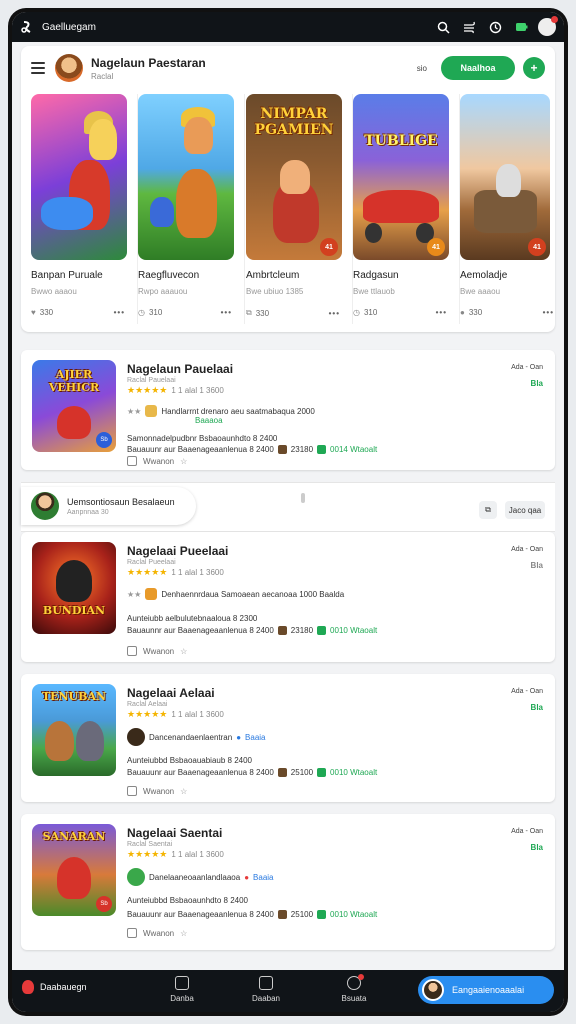  I want to click on stat-value: 0010 Wtaoalt, so click(354, 914).